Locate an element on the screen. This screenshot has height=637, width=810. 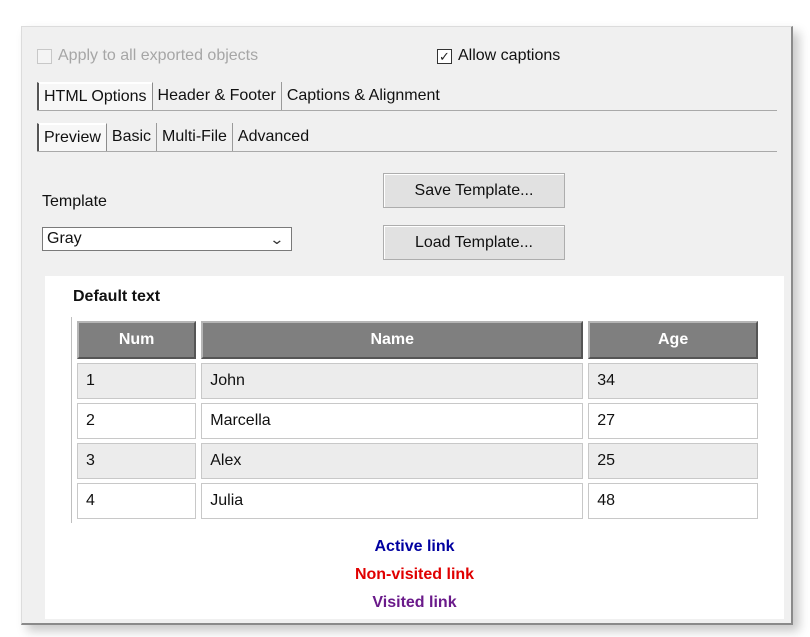
tab-multi-file-label: Multi-File is located at coordinates (194, 136).